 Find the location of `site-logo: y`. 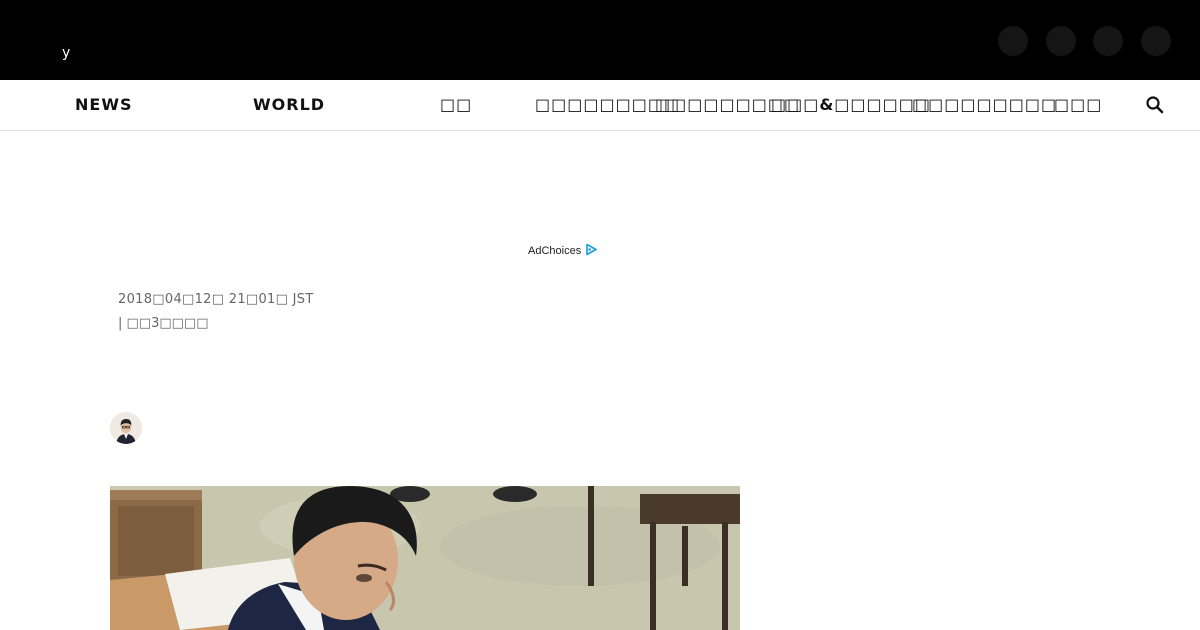

site-logo: y is located at coordinates (76, 53).